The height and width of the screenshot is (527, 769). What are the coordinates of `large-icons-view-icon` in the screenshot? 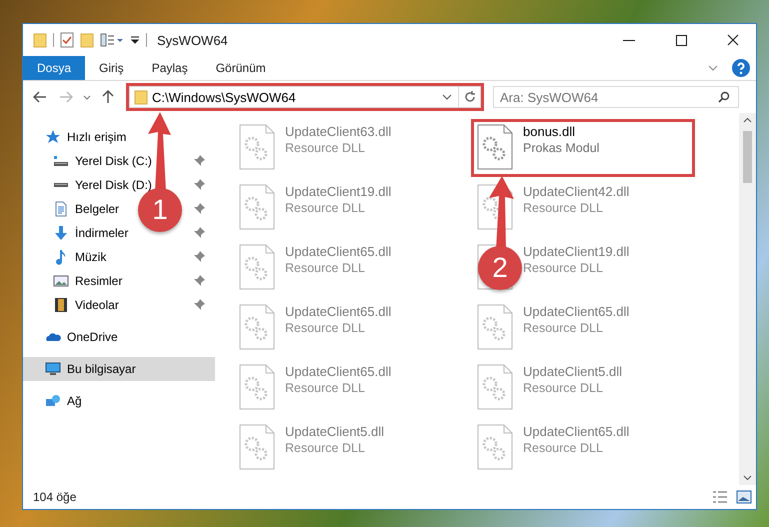 It's located at (744, 497).